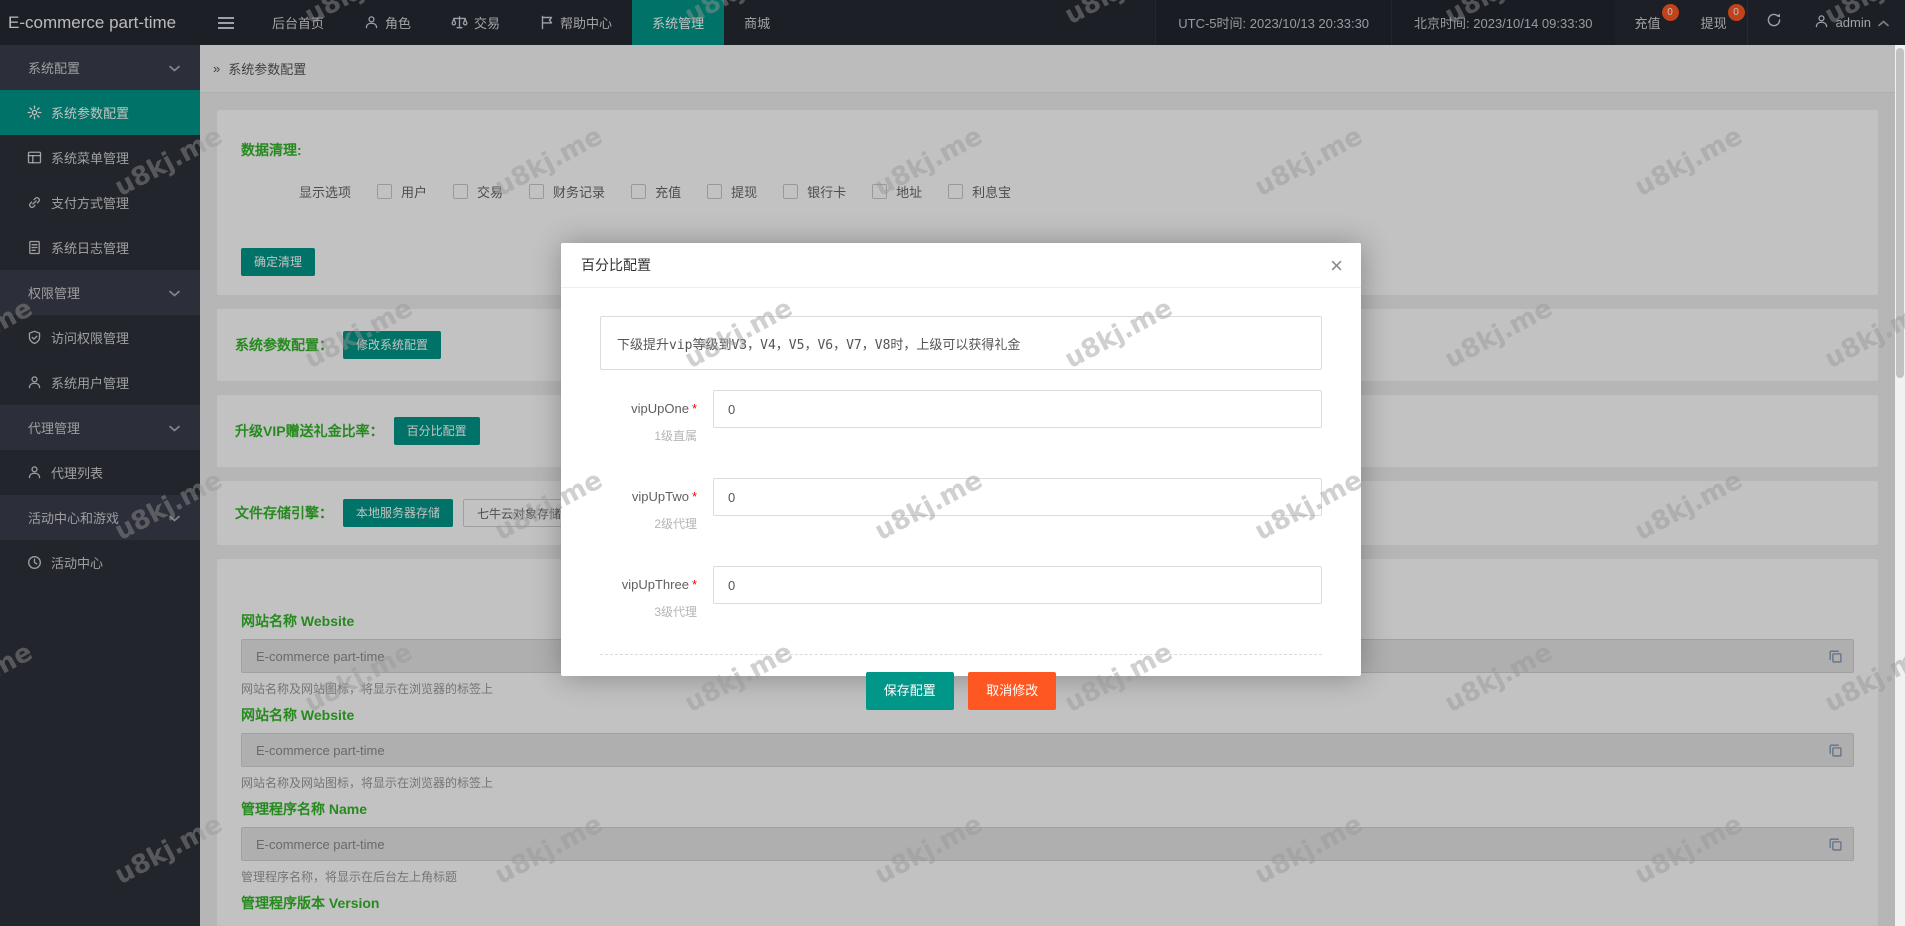 This screenshot has height=926, width=1905. Describe the element at coordinates (961, 265) in the screenshot. I see `modal-header: 百分比配置` at that location.